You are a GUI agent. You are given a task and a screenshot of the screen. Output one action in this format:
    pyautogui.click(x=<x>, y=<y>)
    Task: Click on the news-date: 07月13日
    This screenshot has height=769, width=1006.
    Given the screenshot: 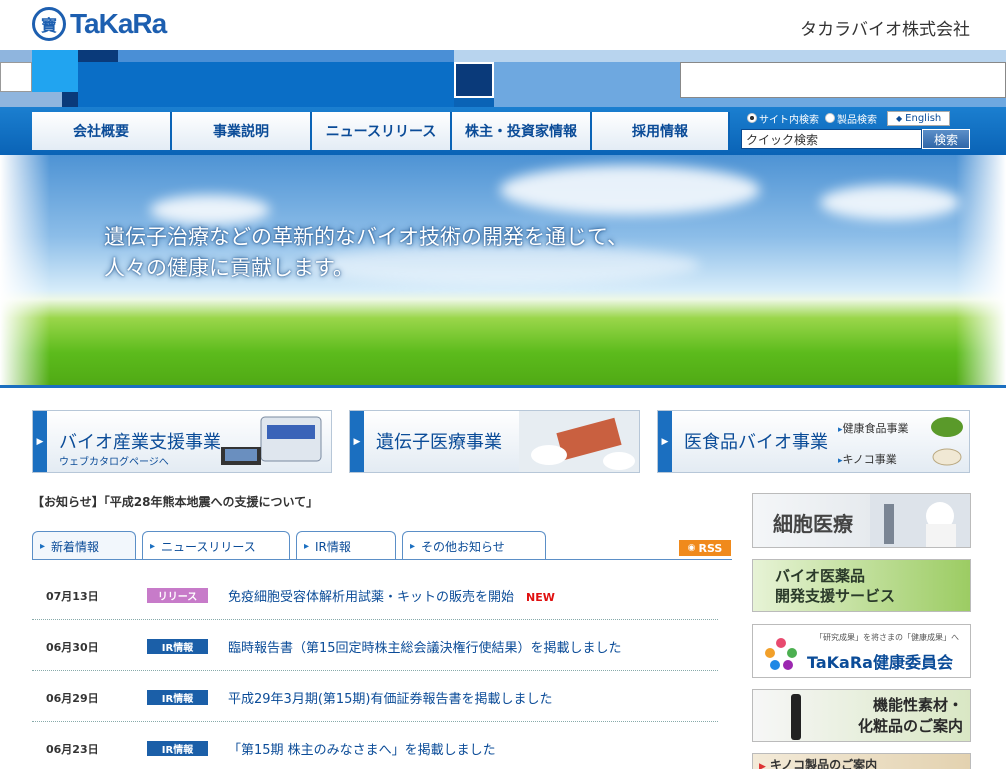 What is the action you would take?
    pyautogui.click(x=72, y=596)
    